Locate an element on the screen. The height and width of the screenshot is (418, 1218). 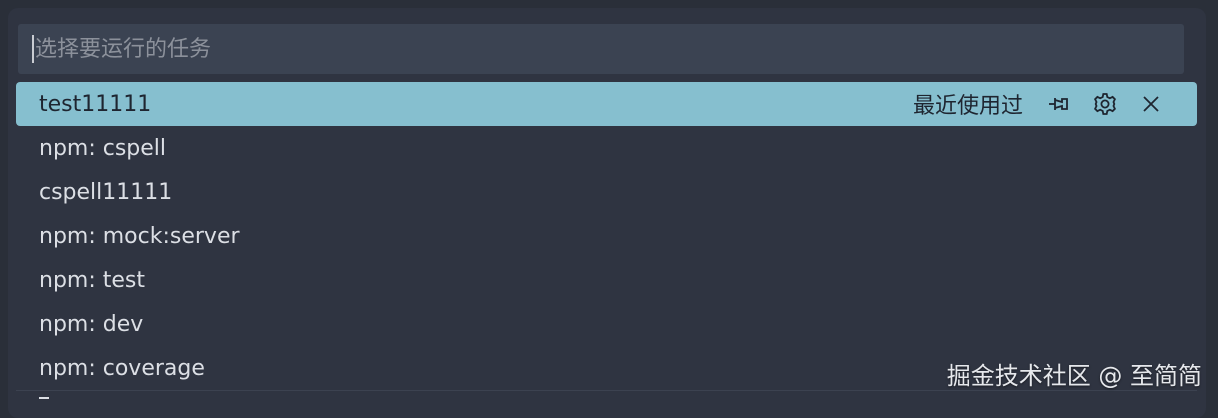
close-icon is located at coordinates (1151, 104).